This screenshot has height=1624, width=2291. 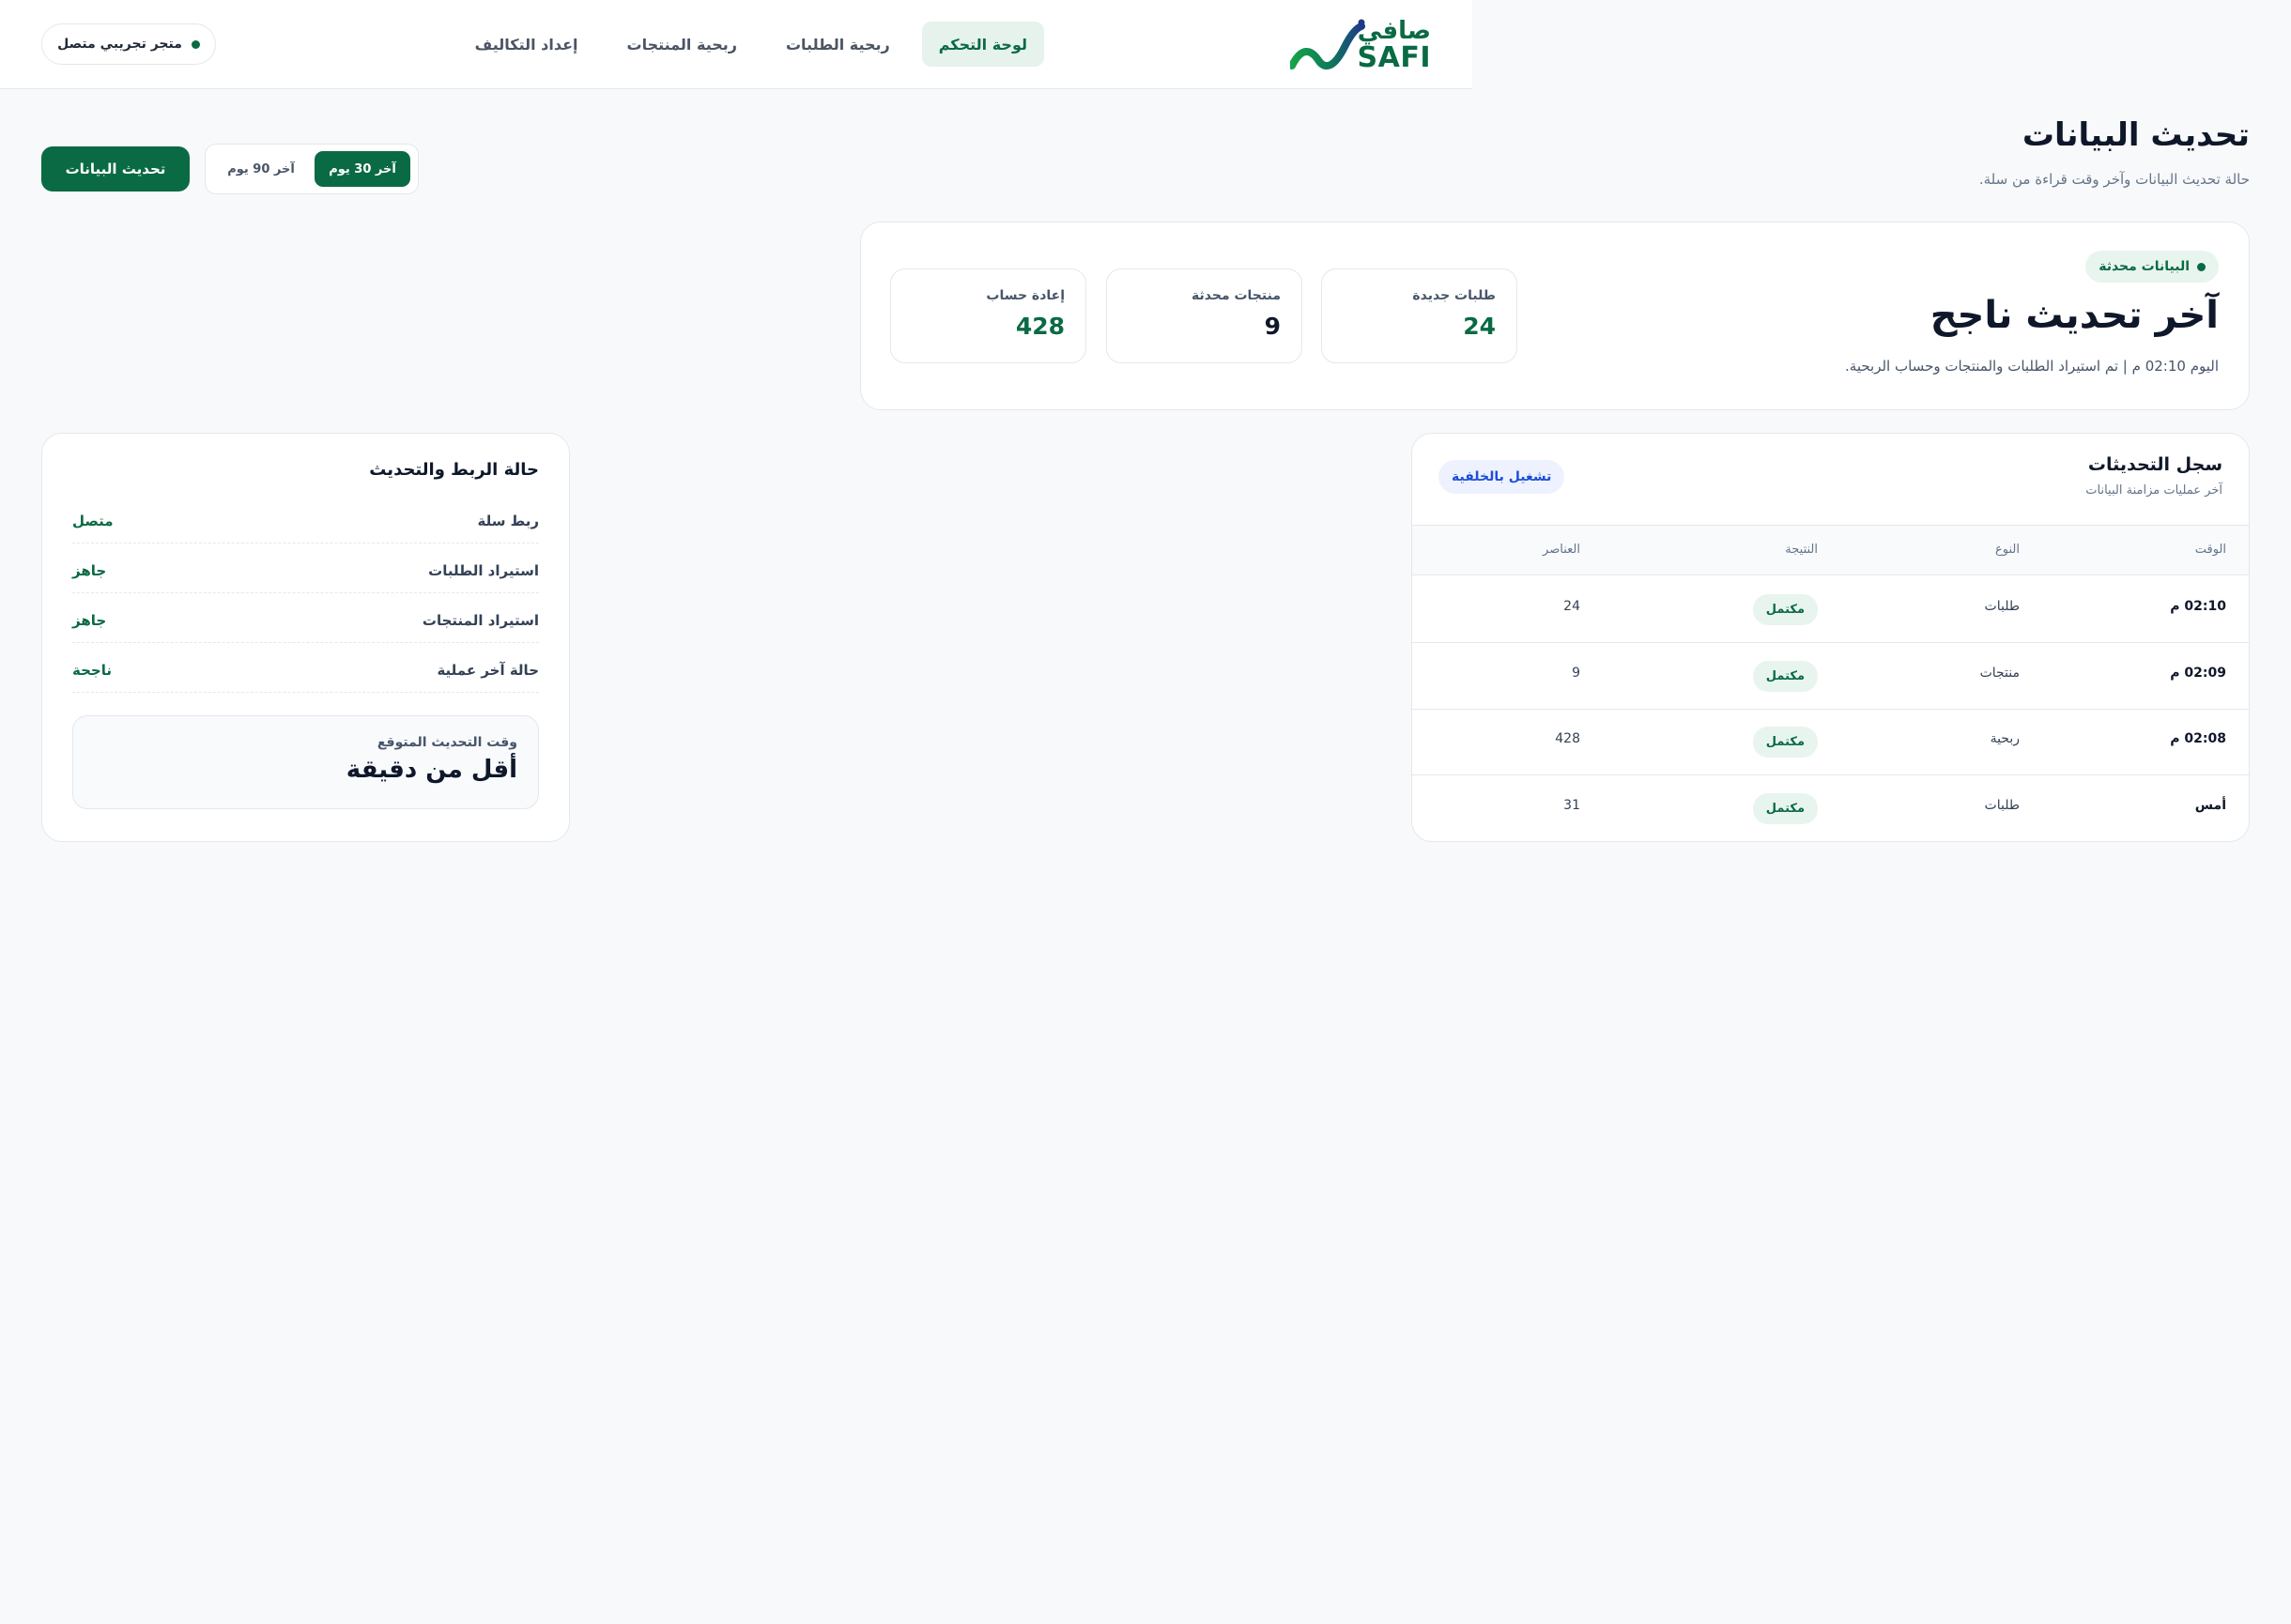 I want to click on table-header: الوقت النوع النتيجة العناصر, so click(x=1831, y=550).